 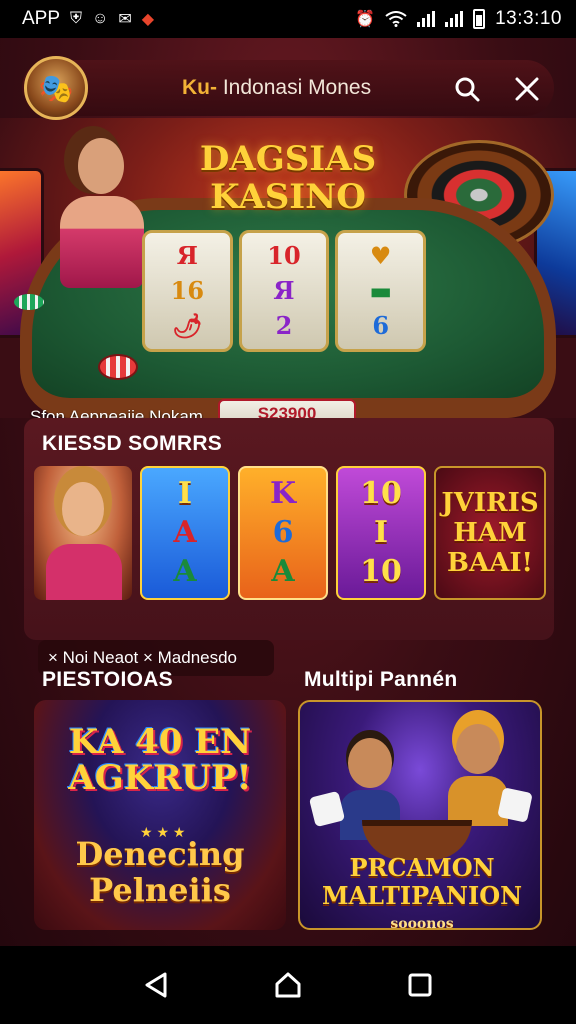 I want to click on section-heading-right: Multipi Pannén, so click(x=381, y=679).